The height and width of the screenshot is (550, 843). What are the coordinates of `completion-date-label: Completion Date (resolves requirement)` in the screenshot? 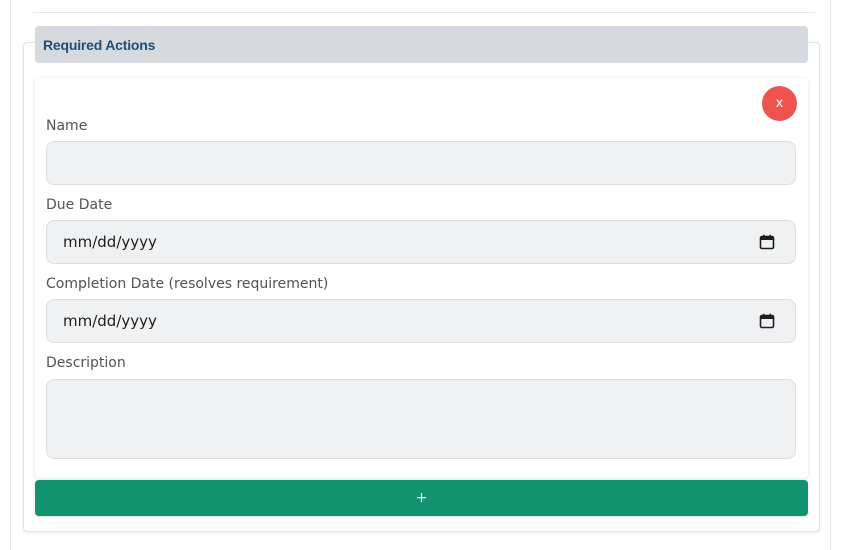 It's located at (187, 284).